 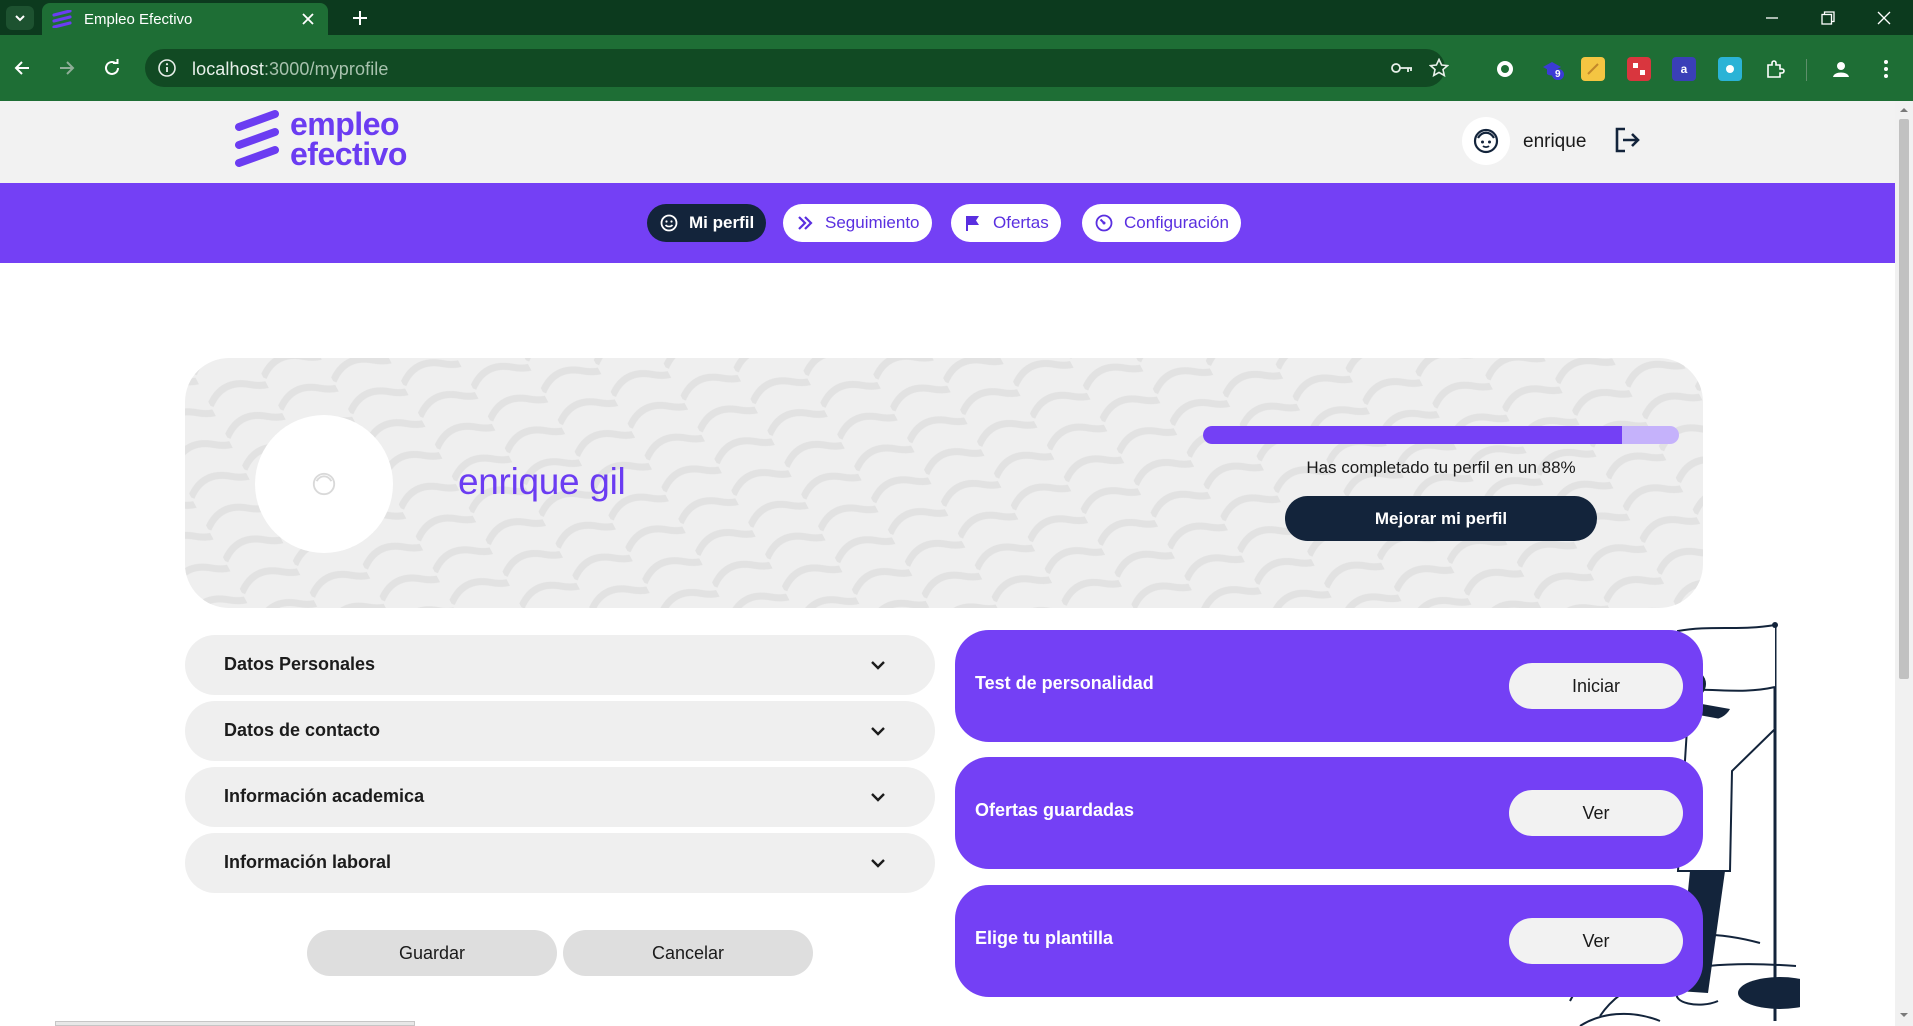 I want to click on logout-button, so click(x=1627, y=140).